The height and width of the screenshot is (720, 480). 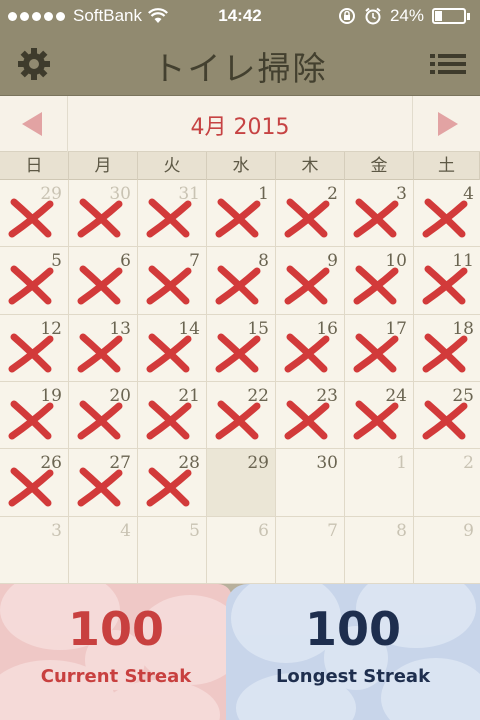 What do you see at coordinates (468, 530) in the screenshot?
I see `day-number: 9` at bounding box center [468, 530].